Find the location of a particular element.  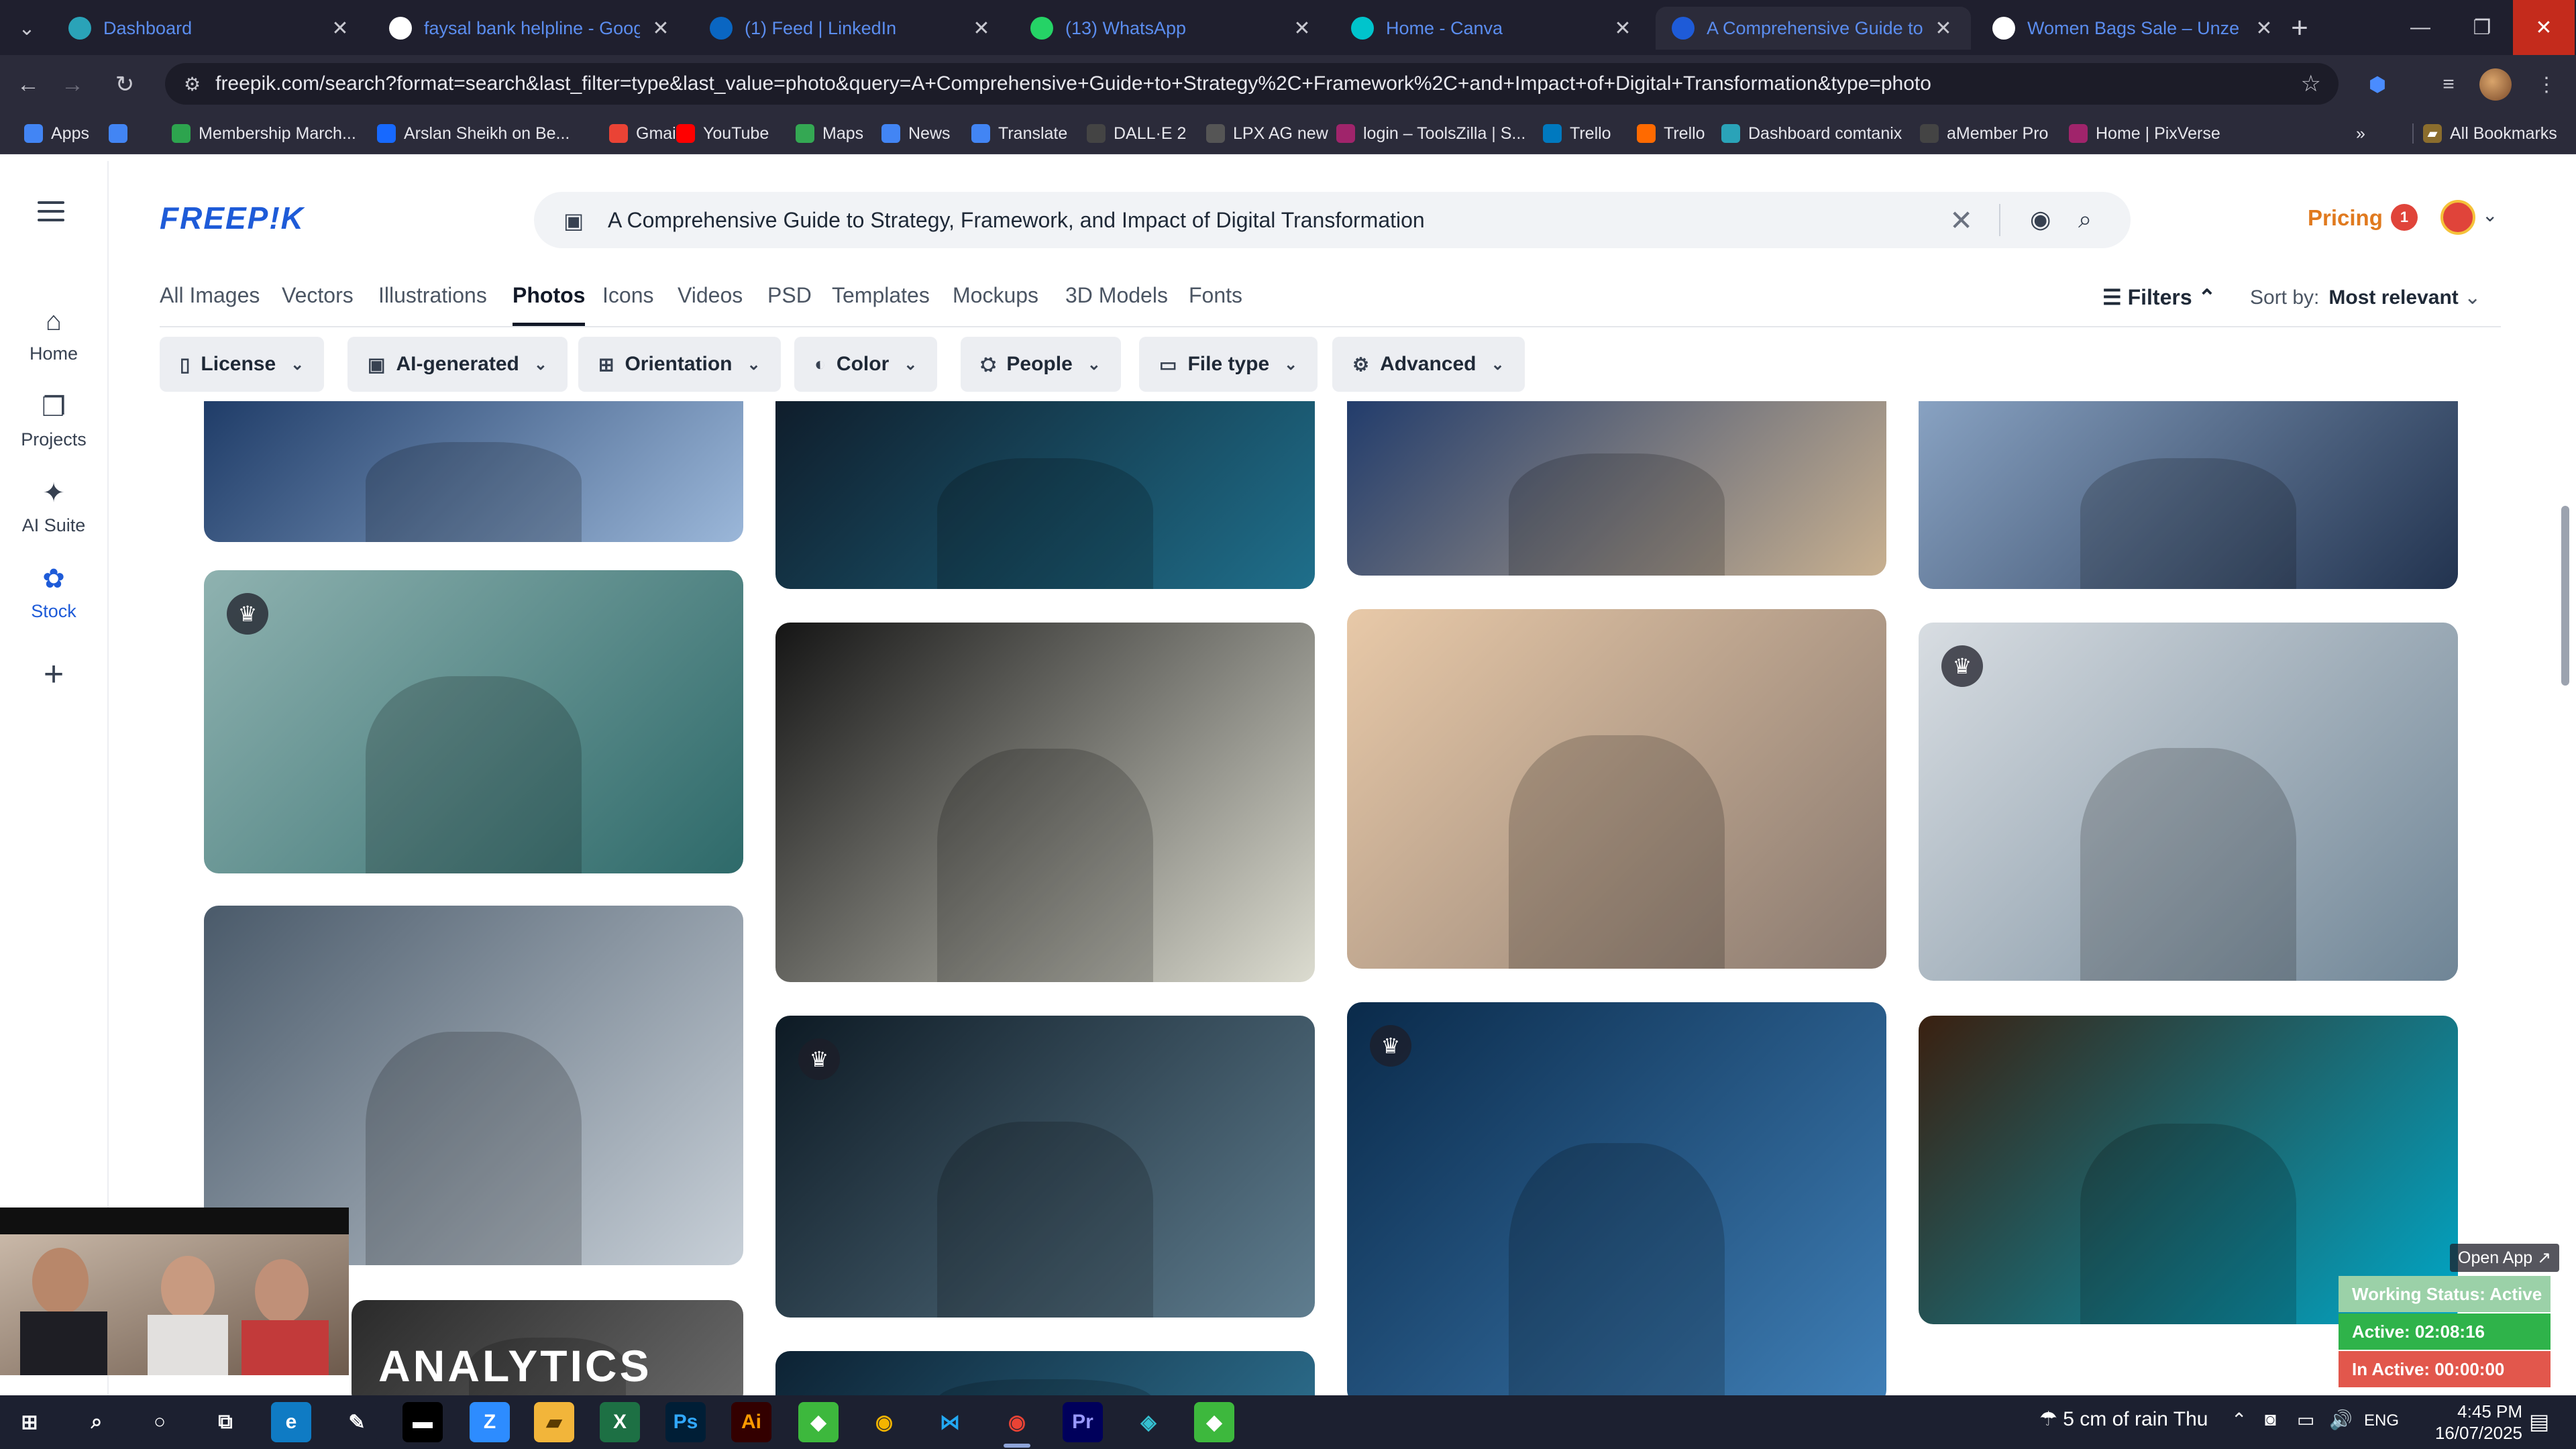

tab-fonts: Fonts is located at coordinates (1215, 304).